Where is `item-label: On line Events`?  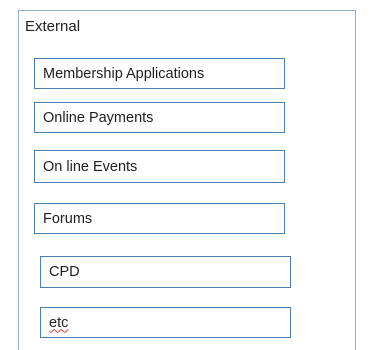
item-label: On line Events is located at coordinates (90, 166).